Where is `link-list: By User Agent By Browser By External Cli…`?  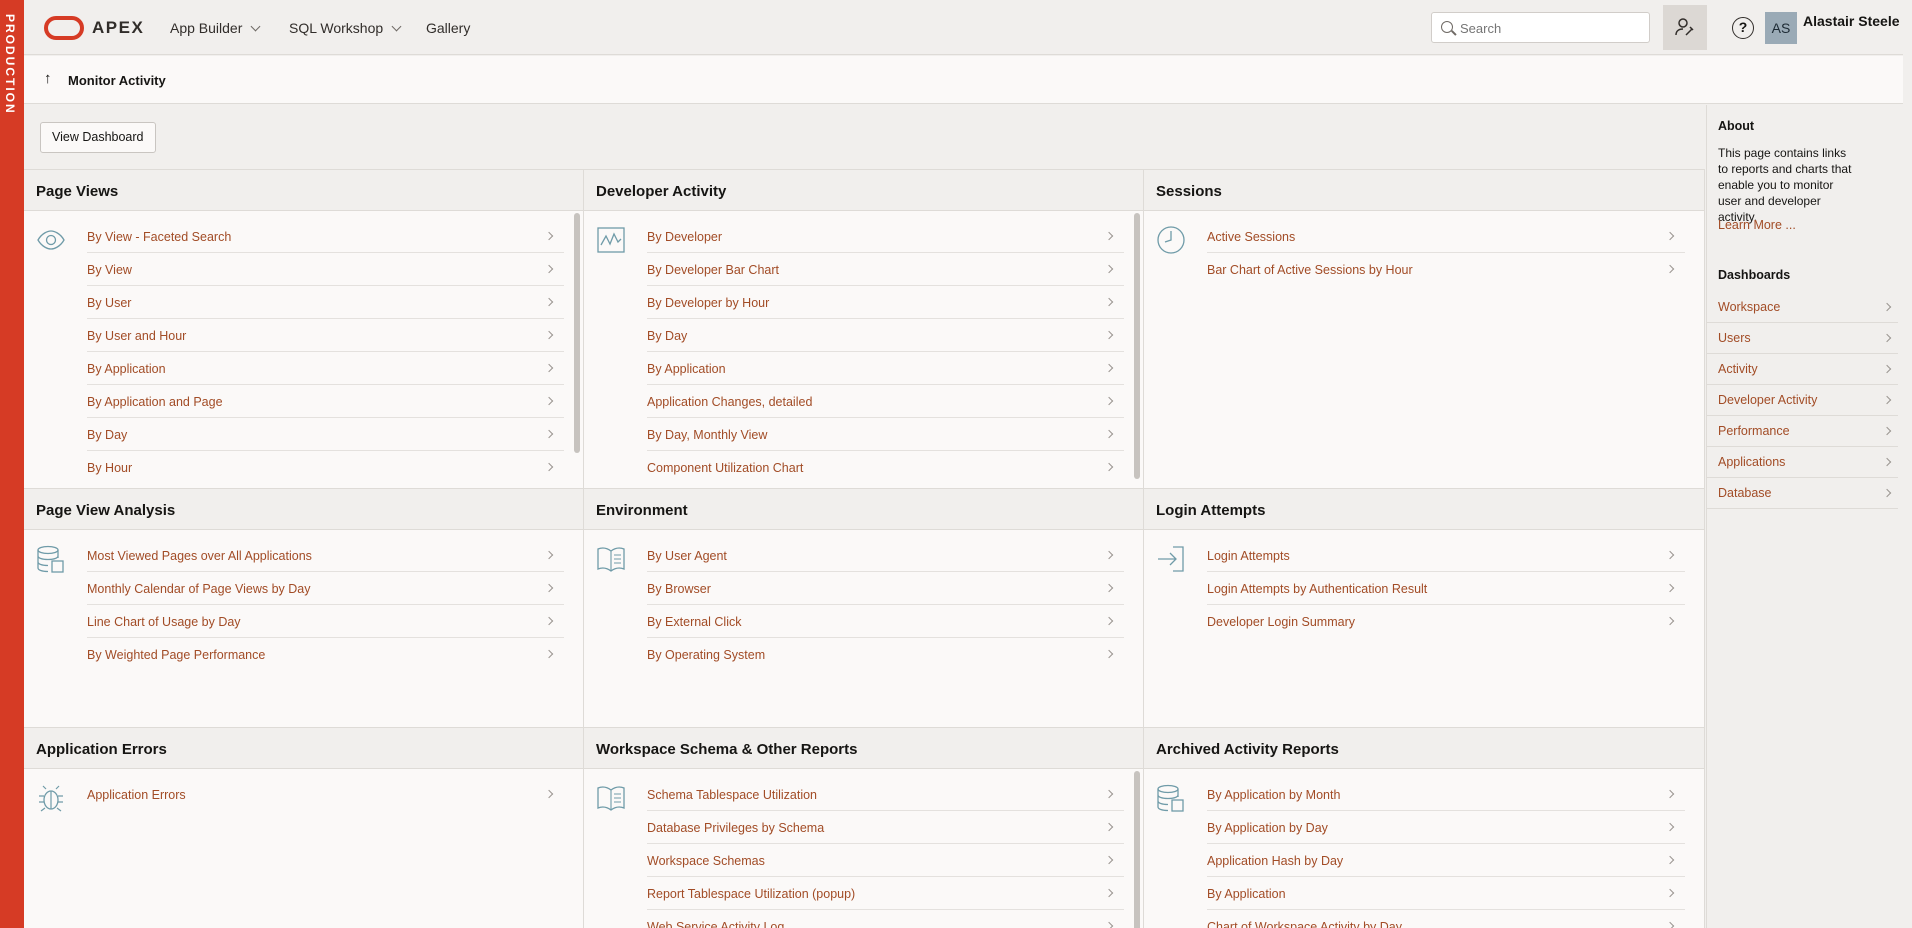 link-list: By User Agent By Browser By External Cli… is located at coordinates (885, 605).